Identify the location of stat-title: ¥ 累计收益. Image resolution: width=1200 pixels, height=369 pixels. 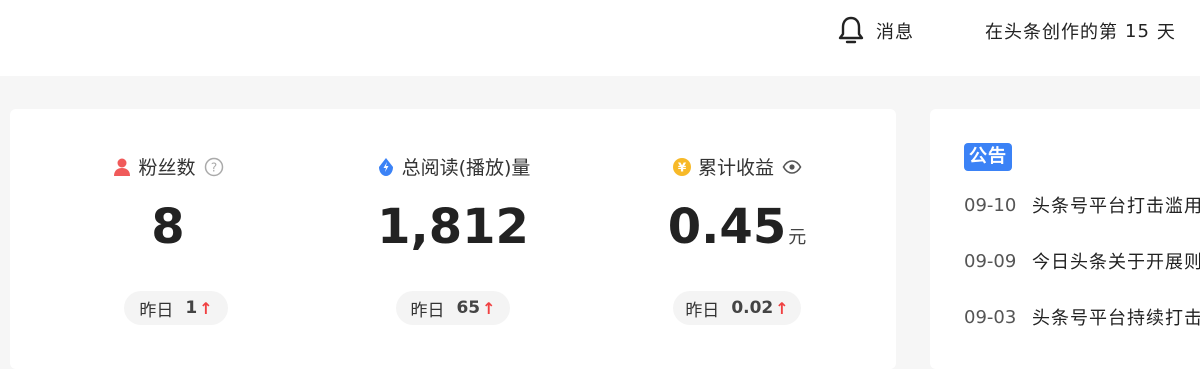
(737, 166).